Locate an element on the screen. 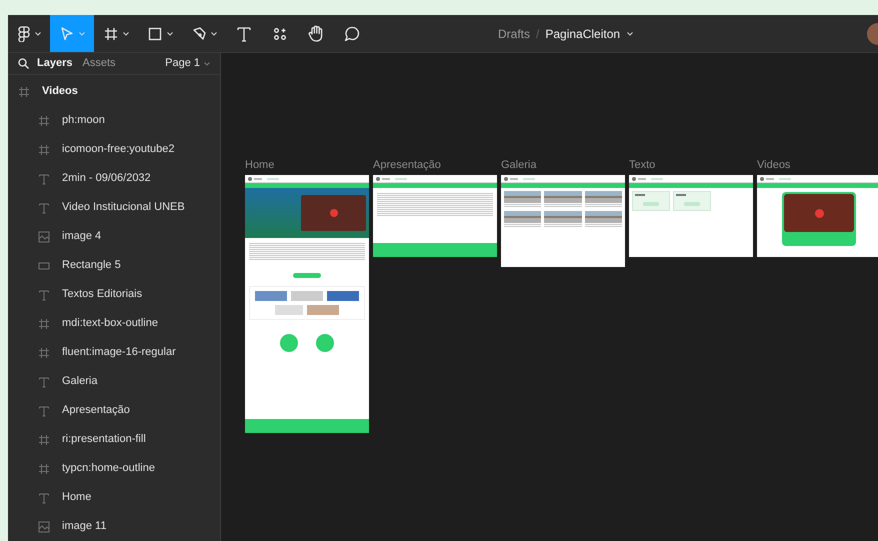  layer-item: image 11 is located at coordinates (114, 526).